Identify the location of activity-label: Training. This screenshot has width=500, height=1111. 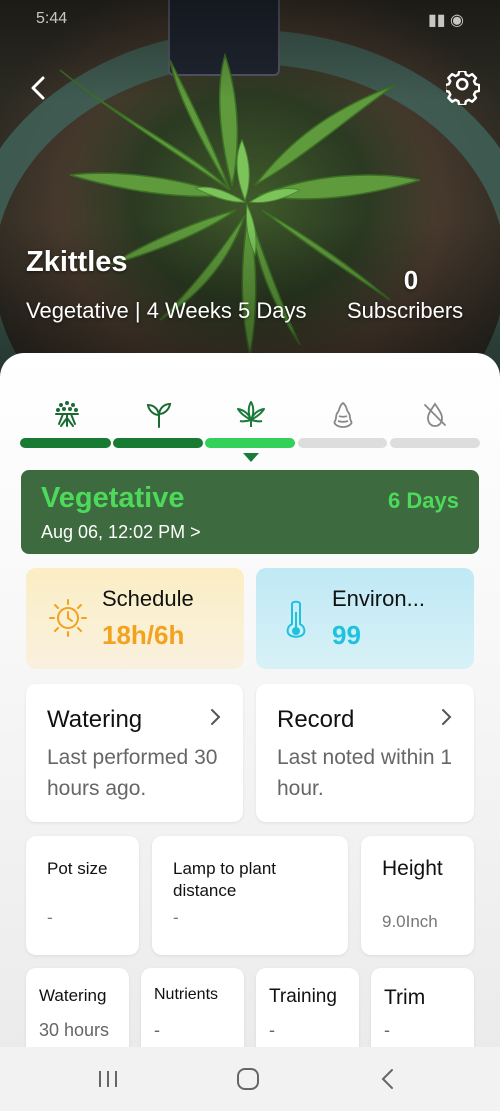
(303, 996).